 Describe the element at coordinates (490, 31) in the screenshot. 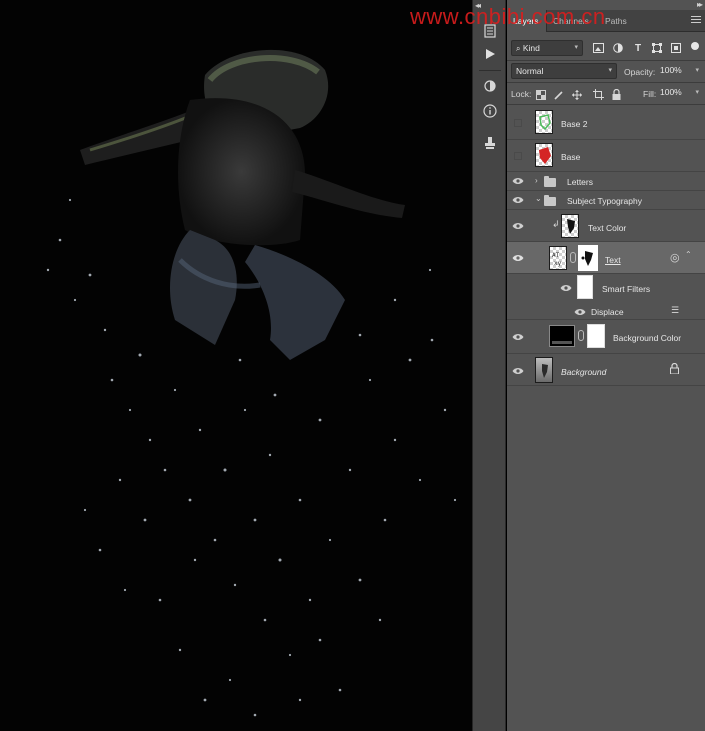

I see `history-icon` at that location.